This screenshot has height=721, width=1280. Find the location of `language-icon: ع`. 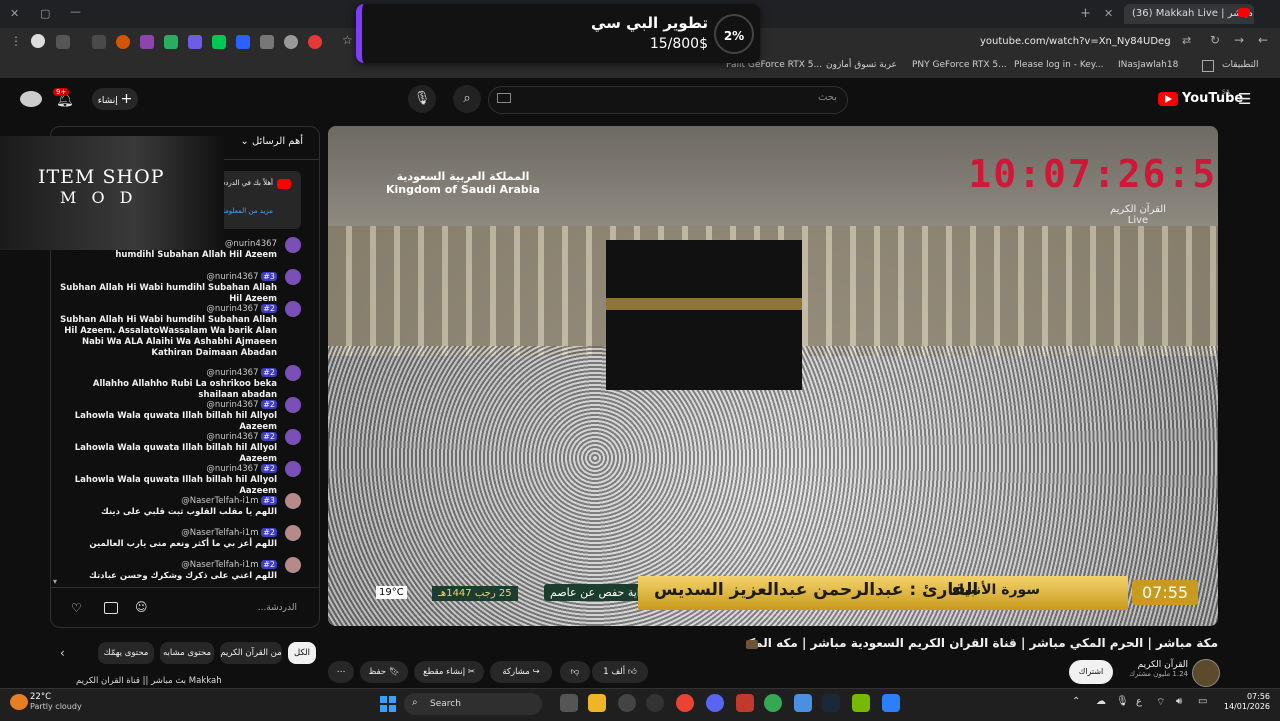

language-icon: ع is located at coordinates (1139, 701).